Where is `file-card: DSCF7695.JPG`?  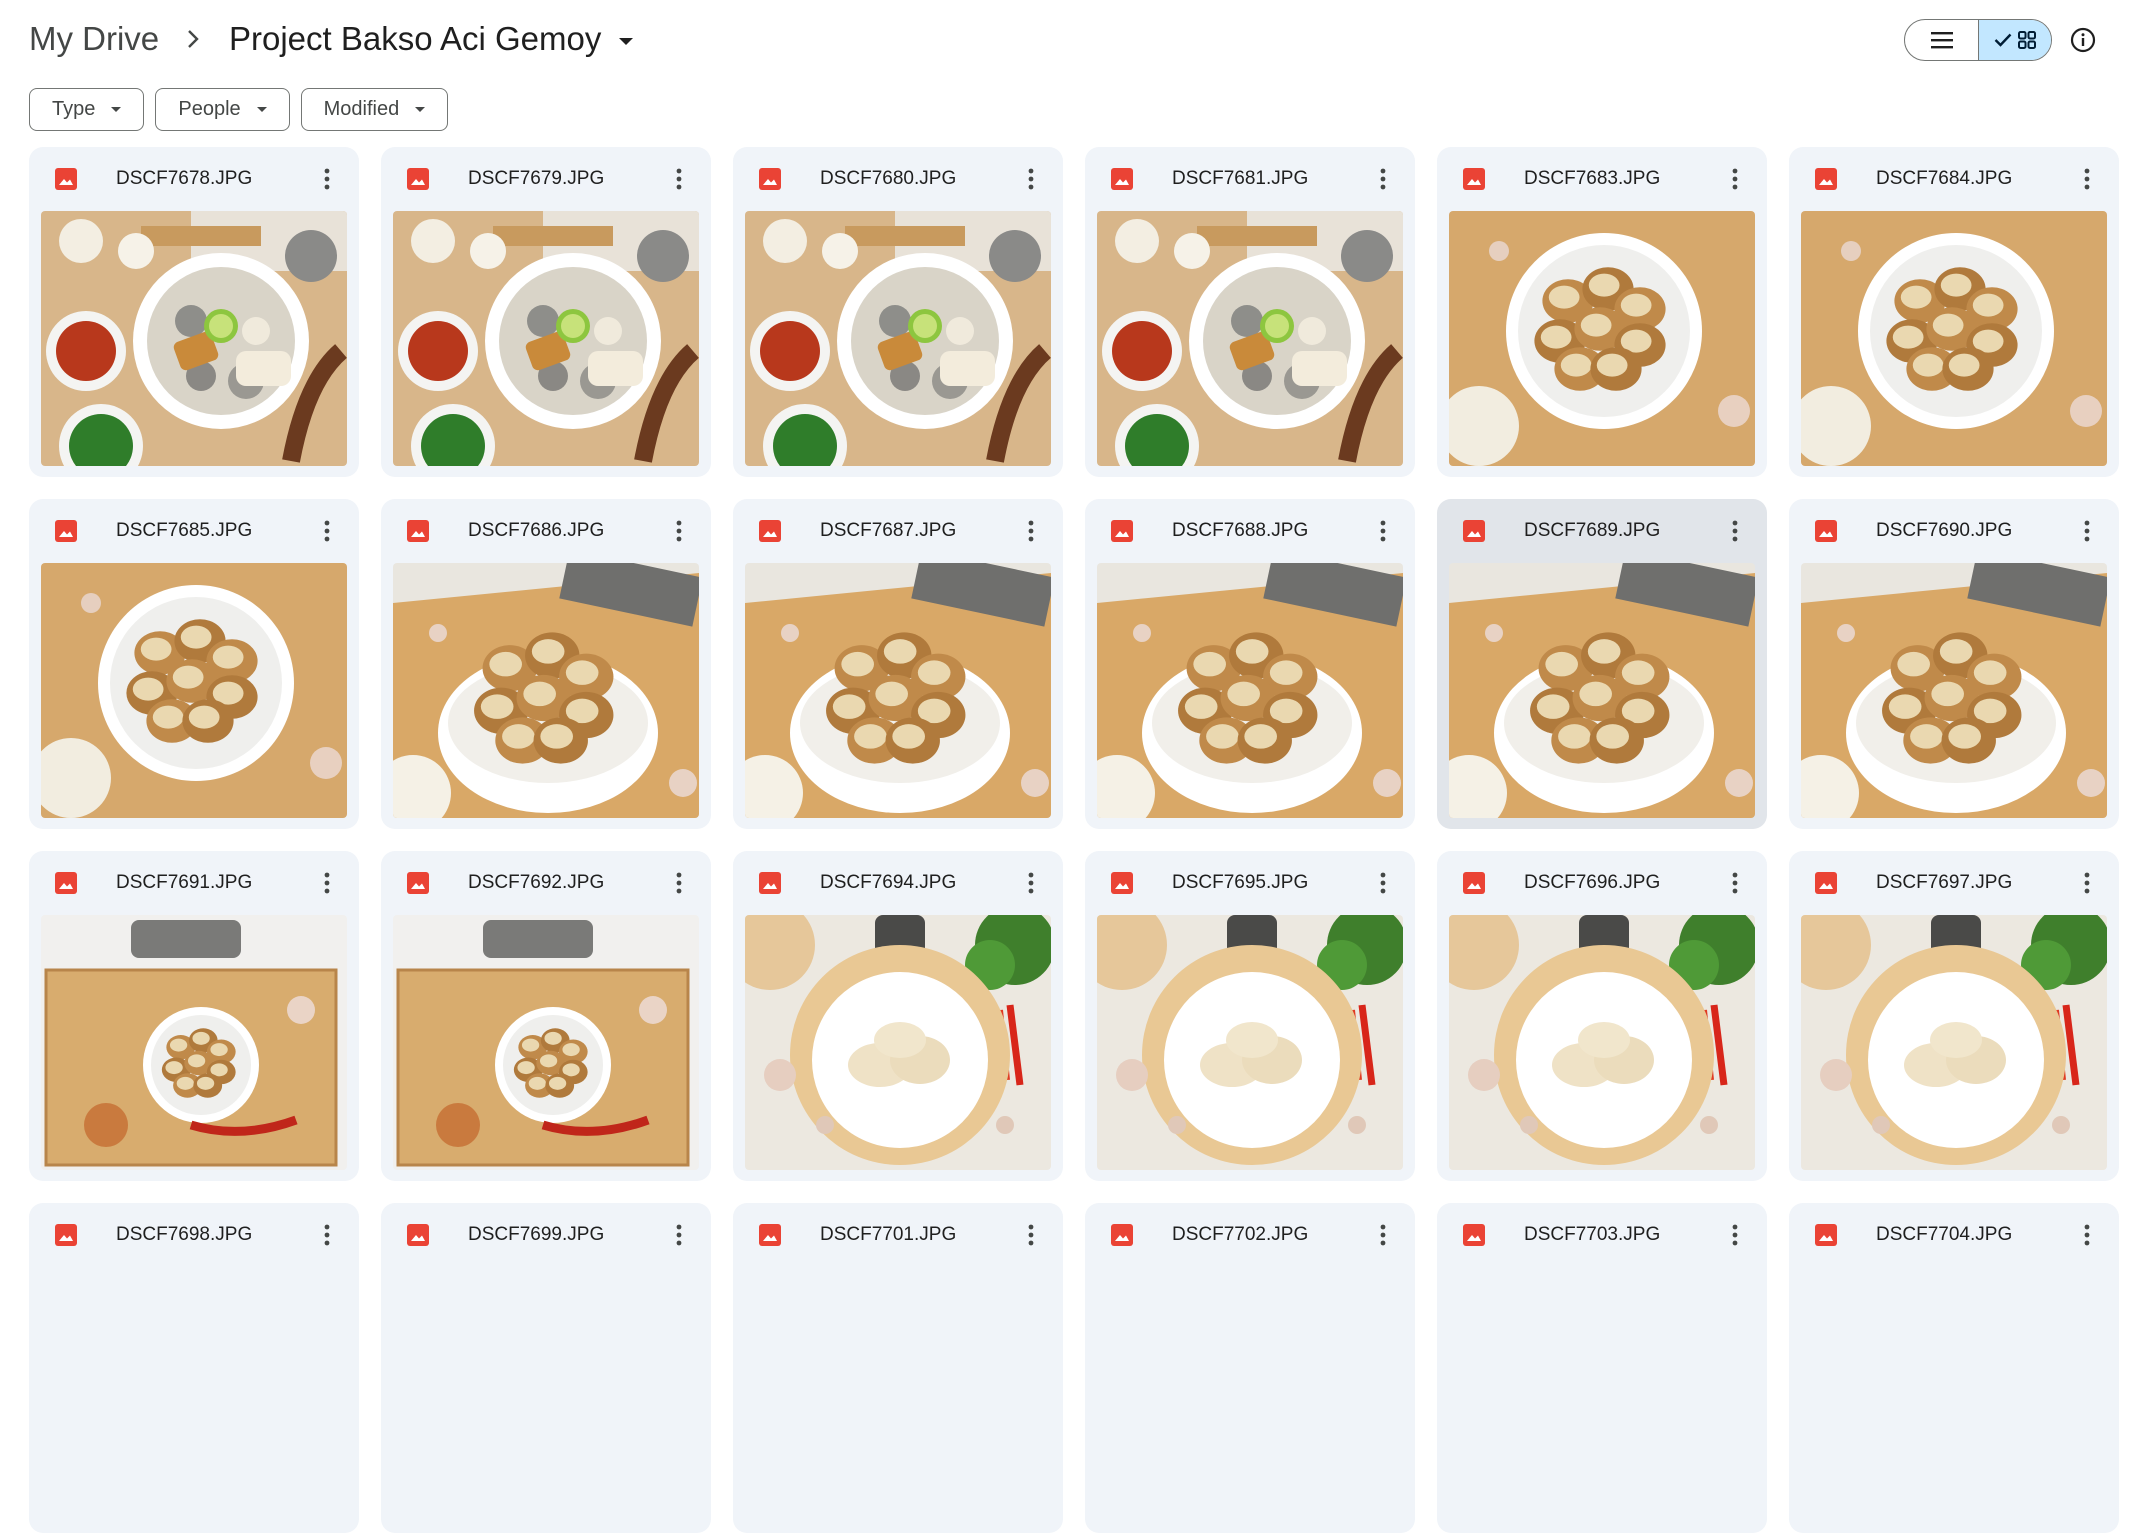
file-card: DSCF7695.JPG is located at coordinates (1250, 1016).